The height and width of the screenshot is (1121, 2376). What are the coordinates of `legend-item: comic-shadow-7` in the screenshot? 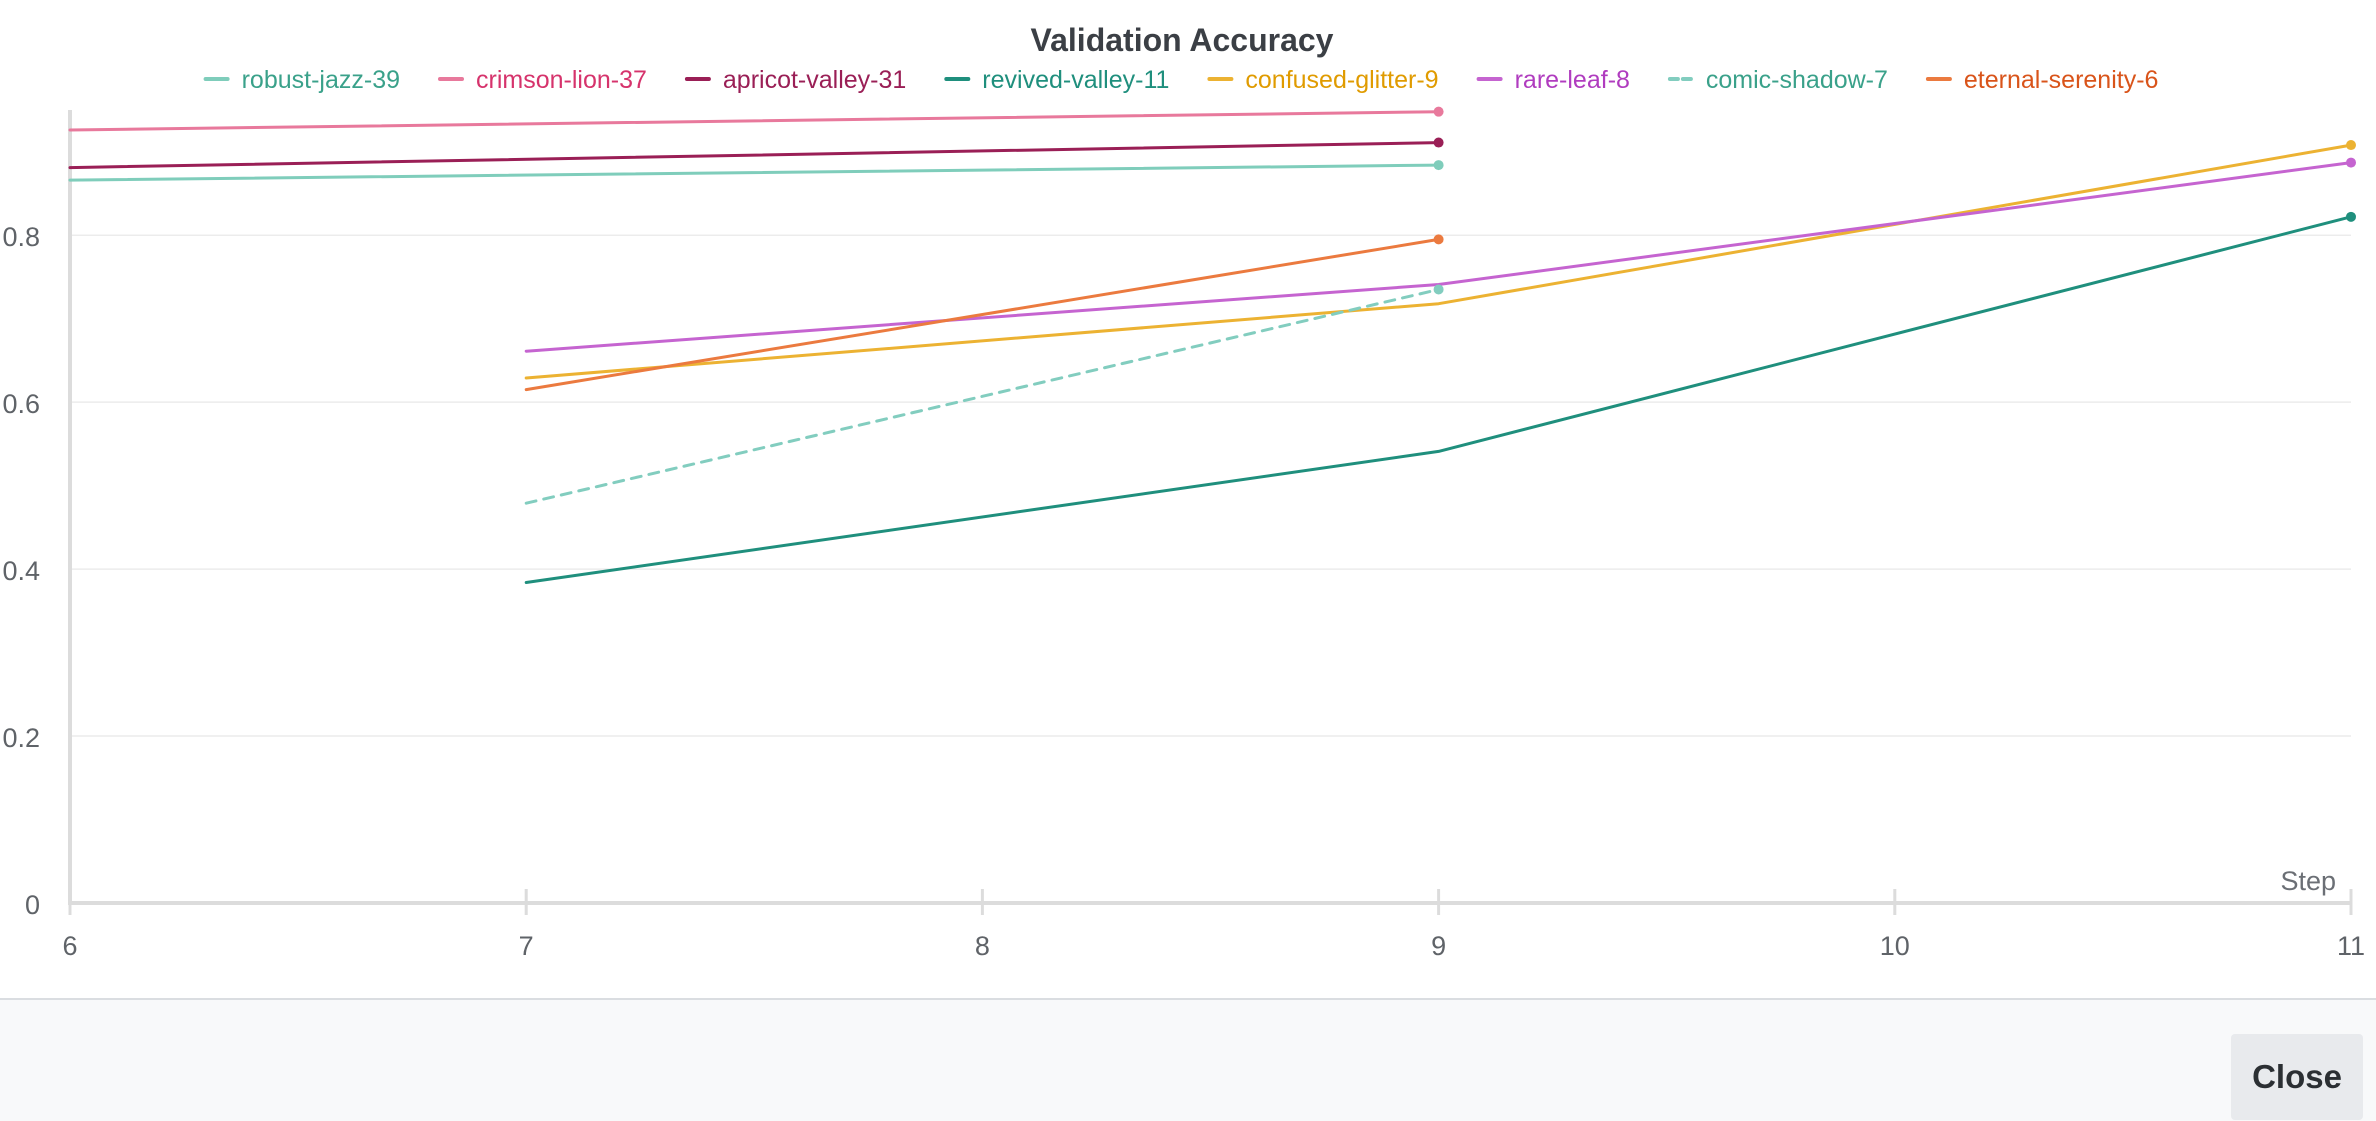 It's located at (1777, 80).